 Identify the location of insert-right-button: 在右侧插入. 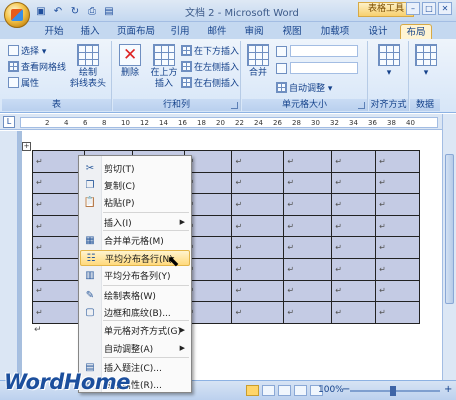
(210, 82).